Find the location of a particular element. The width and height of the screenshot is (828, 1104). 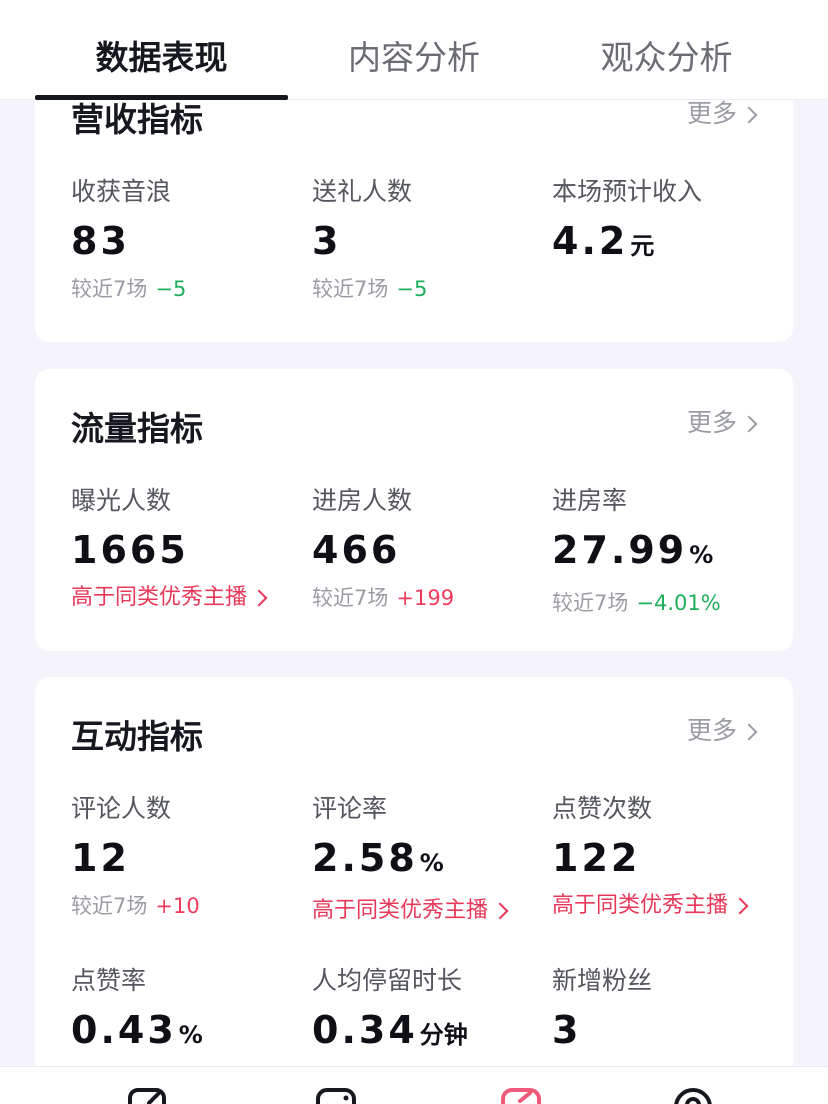

metric-value: 83 is located at coordinates (100, 241).